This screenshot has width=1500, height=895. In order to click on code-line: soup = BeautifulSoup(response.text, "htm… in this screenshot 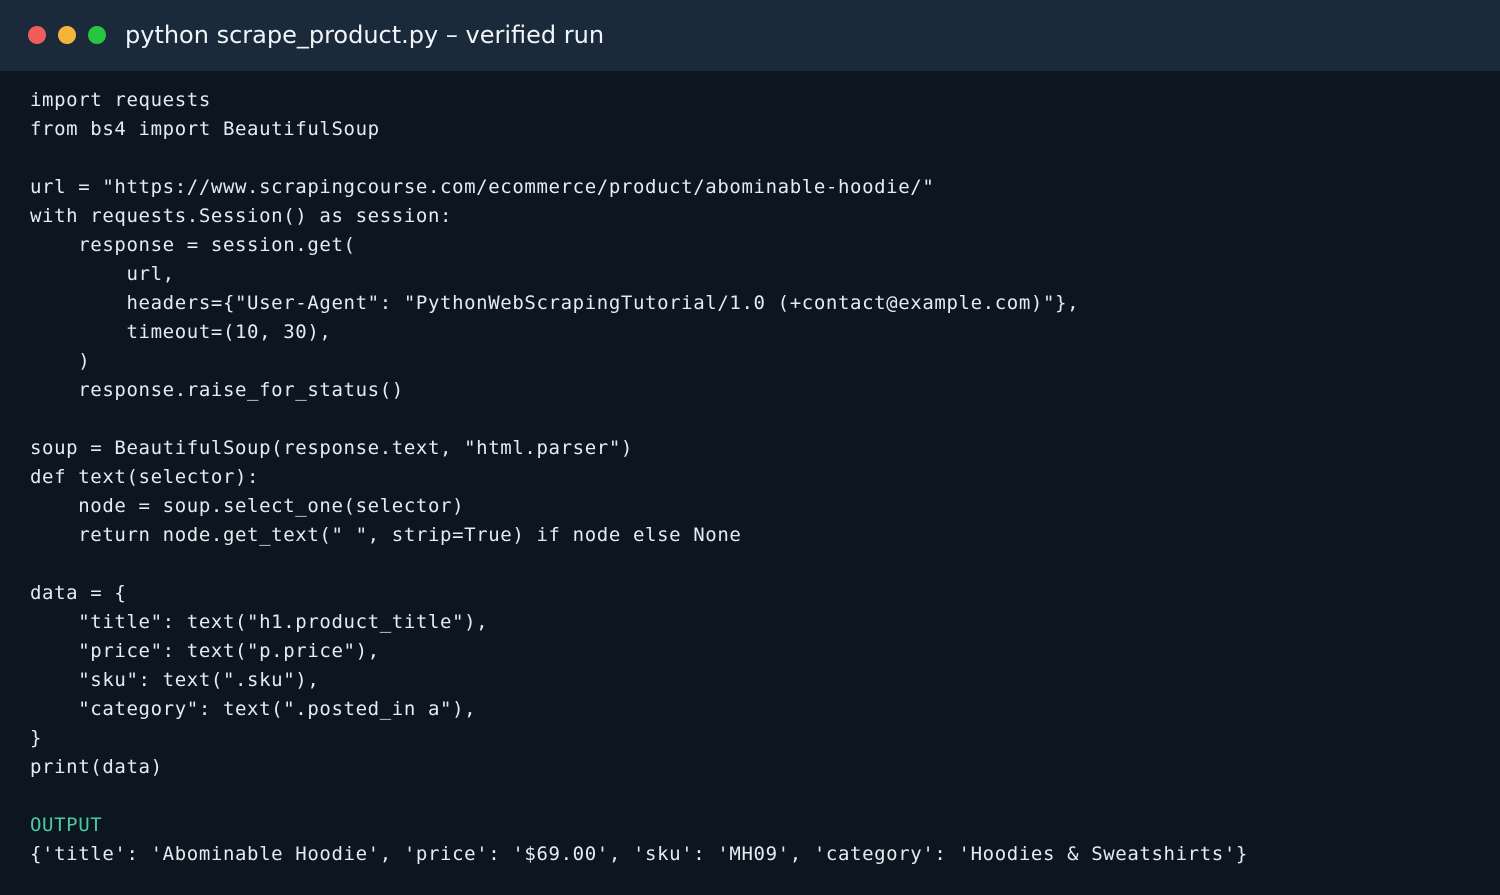, I will do `click(331, 448)`.